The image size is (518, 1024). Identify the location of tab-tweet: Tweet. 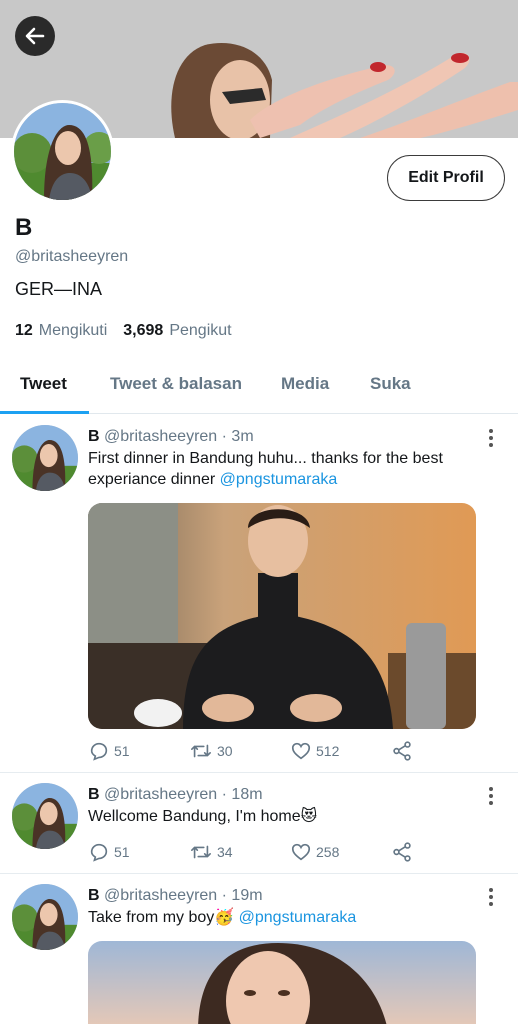
(43, 384).